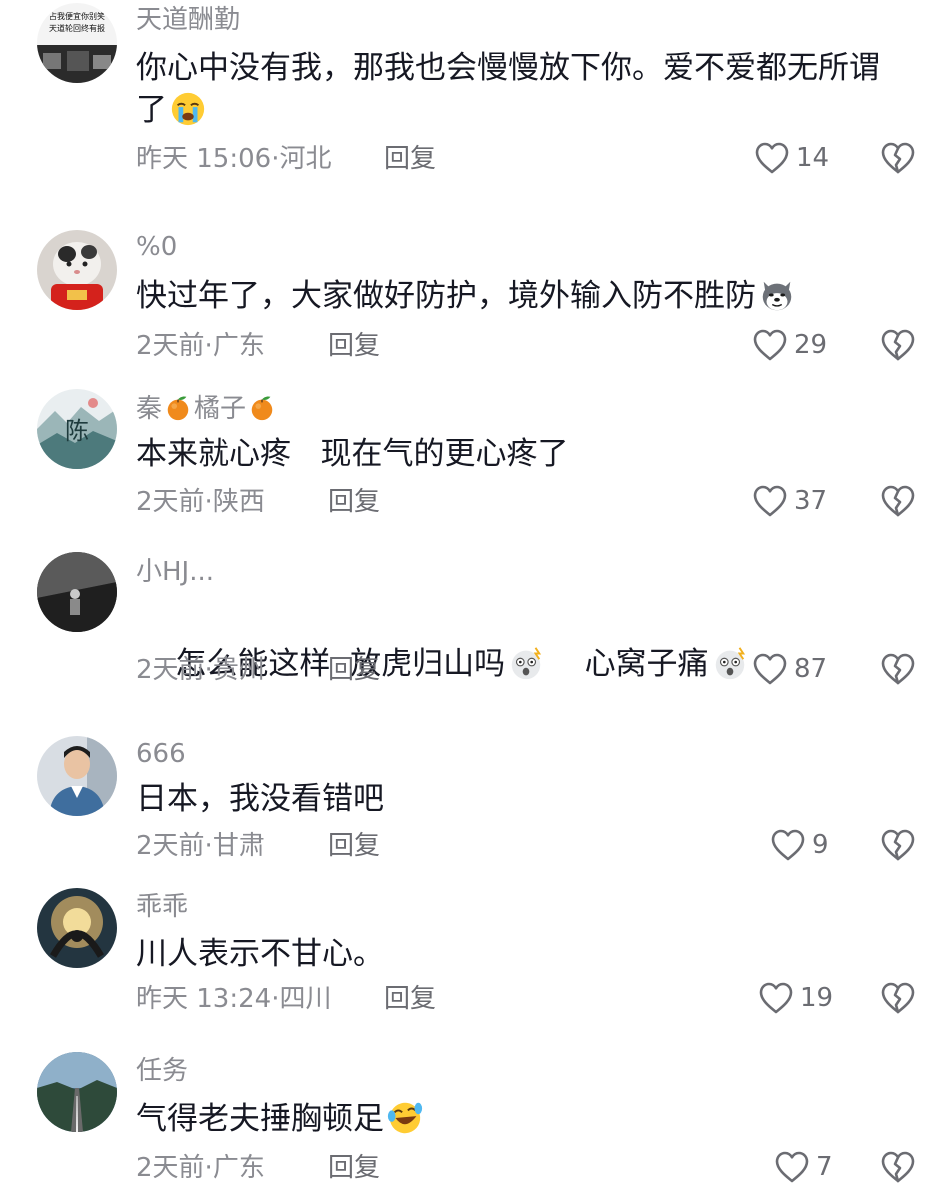  I want to click on comment-text-line1: 你心中没有我，那我也会慢慢放下你。爱不爱都无所谓, so click(508, 68).